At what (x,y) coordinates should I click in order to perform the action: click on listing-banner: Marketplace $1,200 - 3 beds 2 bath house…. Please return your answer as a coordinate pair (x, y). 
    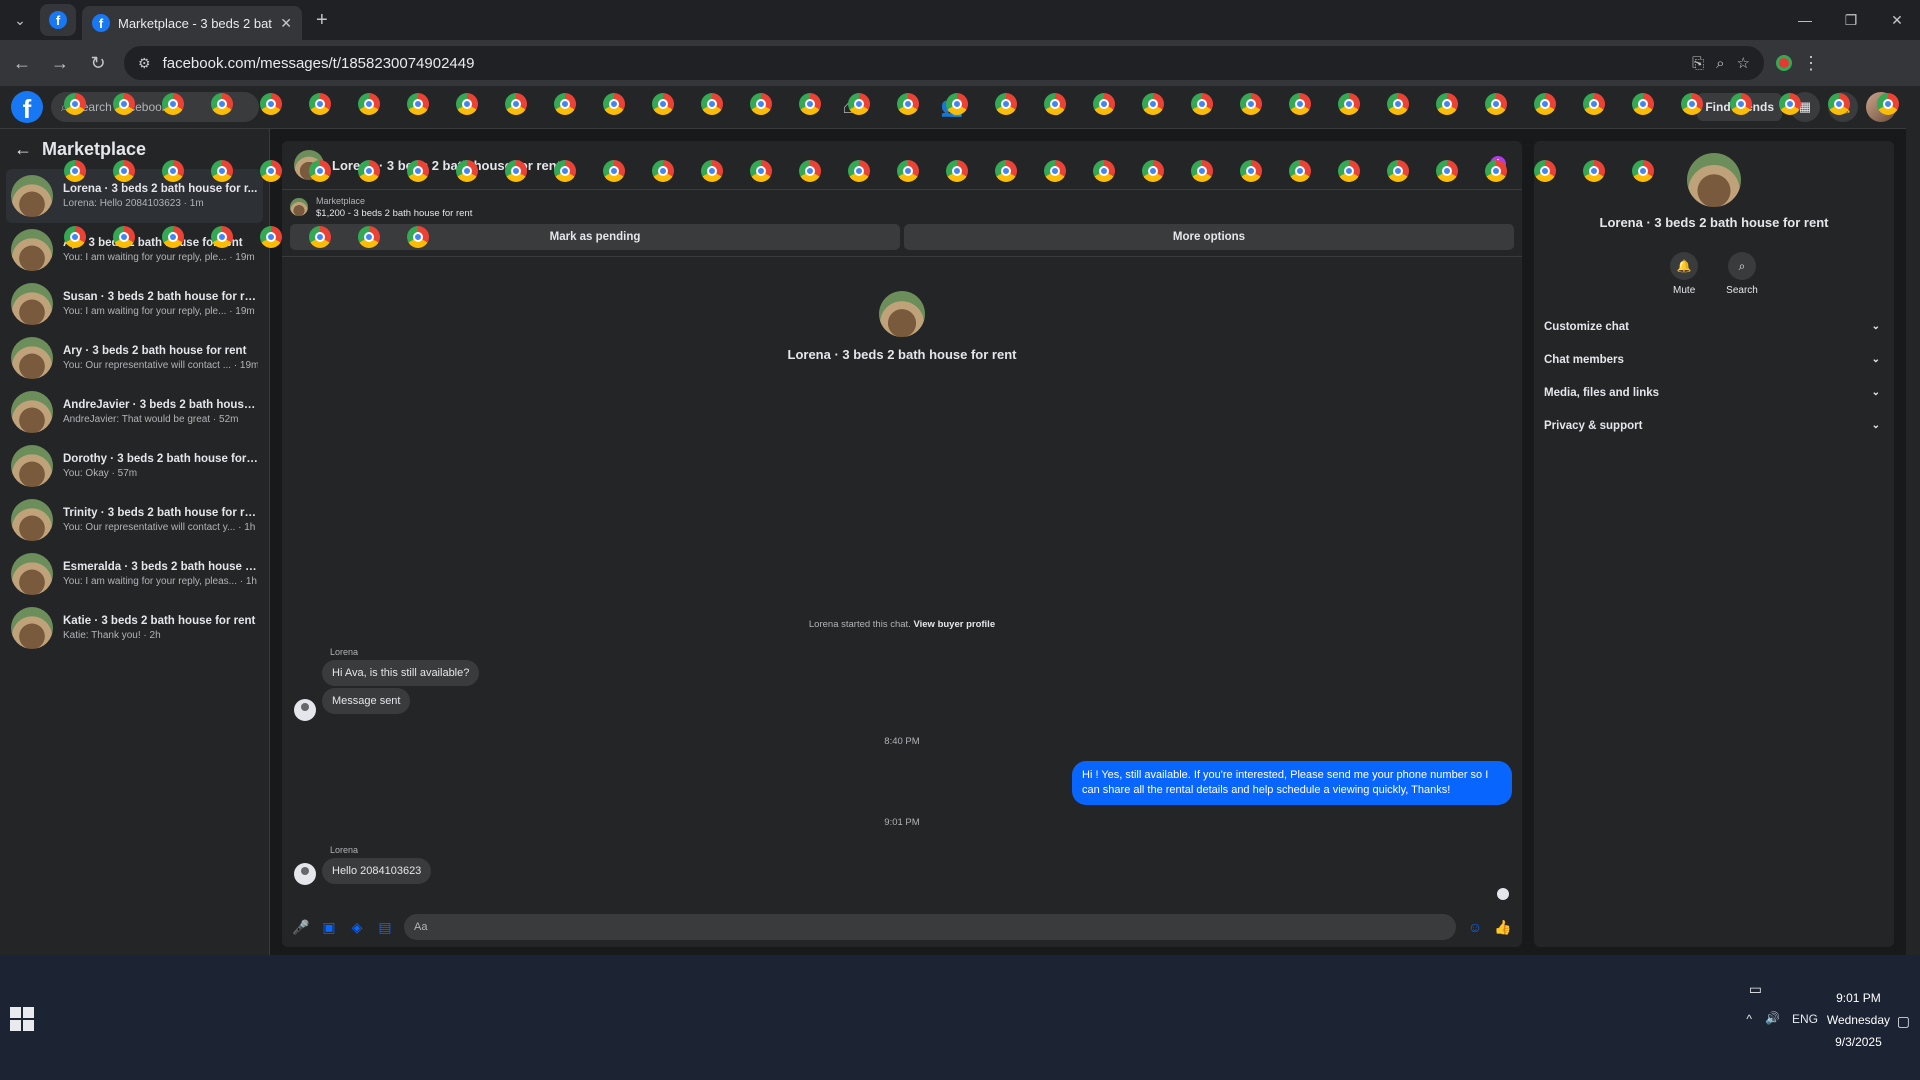
    Looking at the image, I should click on (902, 207).